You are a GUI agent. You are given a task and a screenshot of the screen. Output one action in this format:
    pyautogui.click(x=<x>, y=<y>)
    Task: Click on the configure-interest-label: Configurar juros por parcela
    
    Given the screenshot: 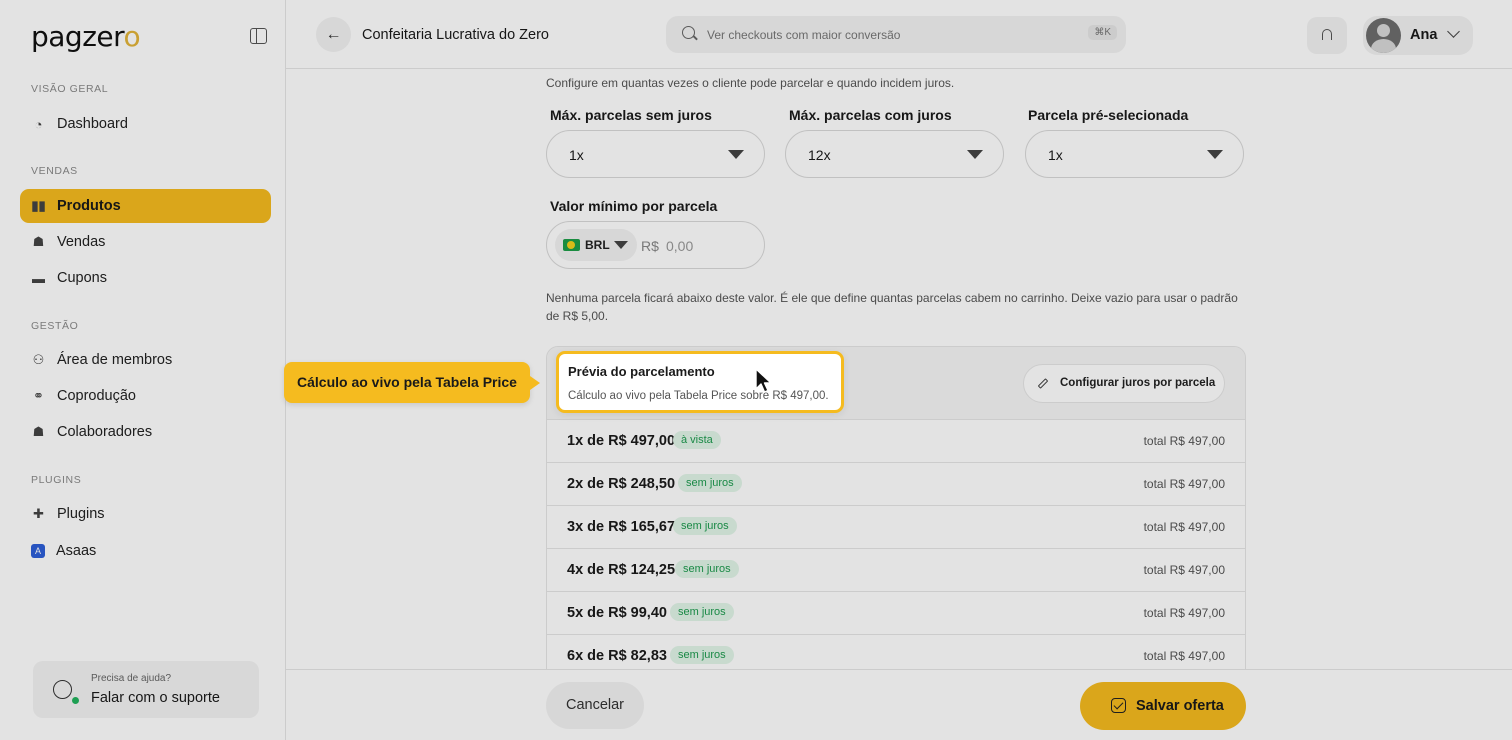 What is the action you would take?
    pyautogui.click(x=1138, y=383)
    